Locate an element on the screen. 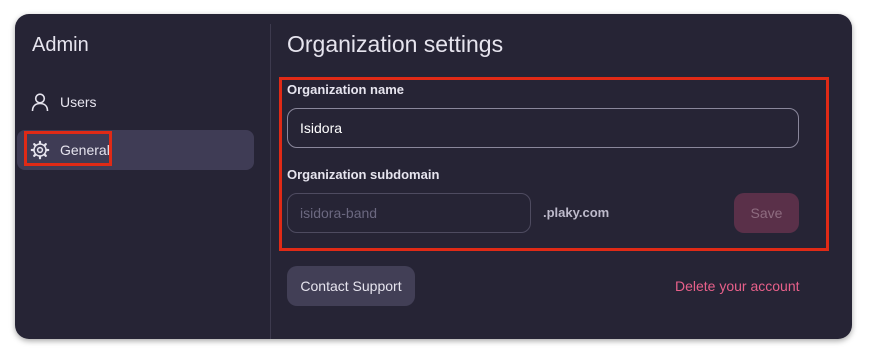  contact-support-button: Contact Support is located at coordinates (351, 286).